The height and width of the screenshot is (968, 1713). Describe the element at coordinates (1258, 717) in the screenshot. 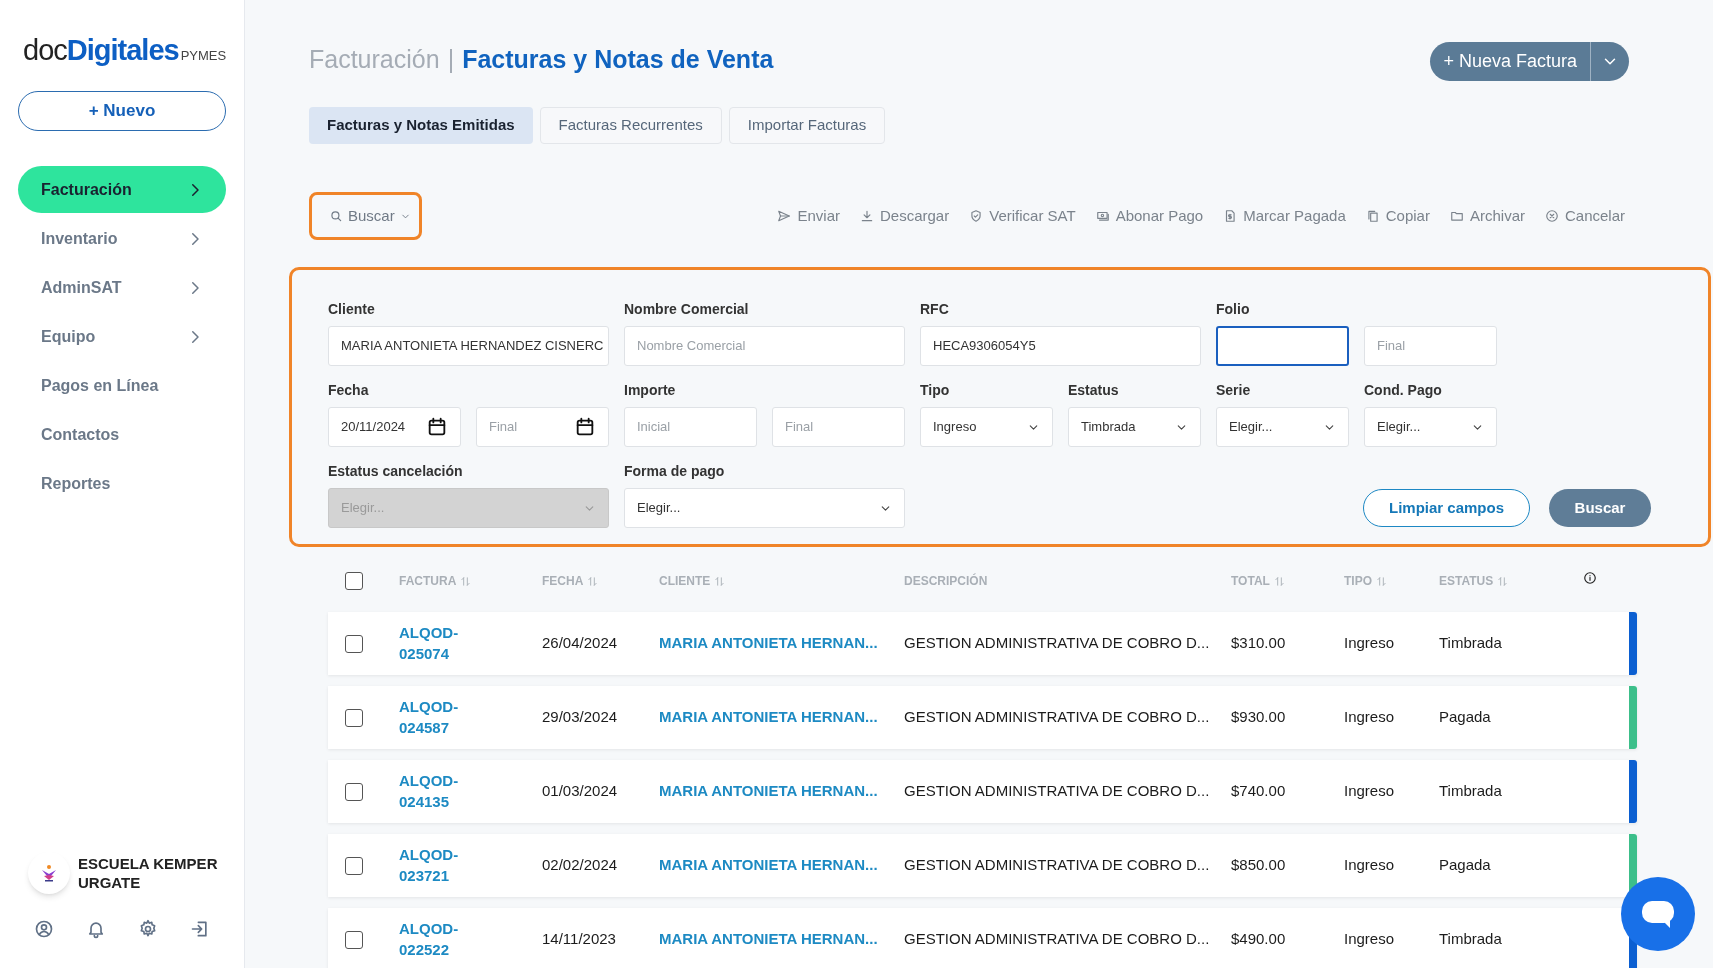

I see `table-cell: $930.00` at that location.